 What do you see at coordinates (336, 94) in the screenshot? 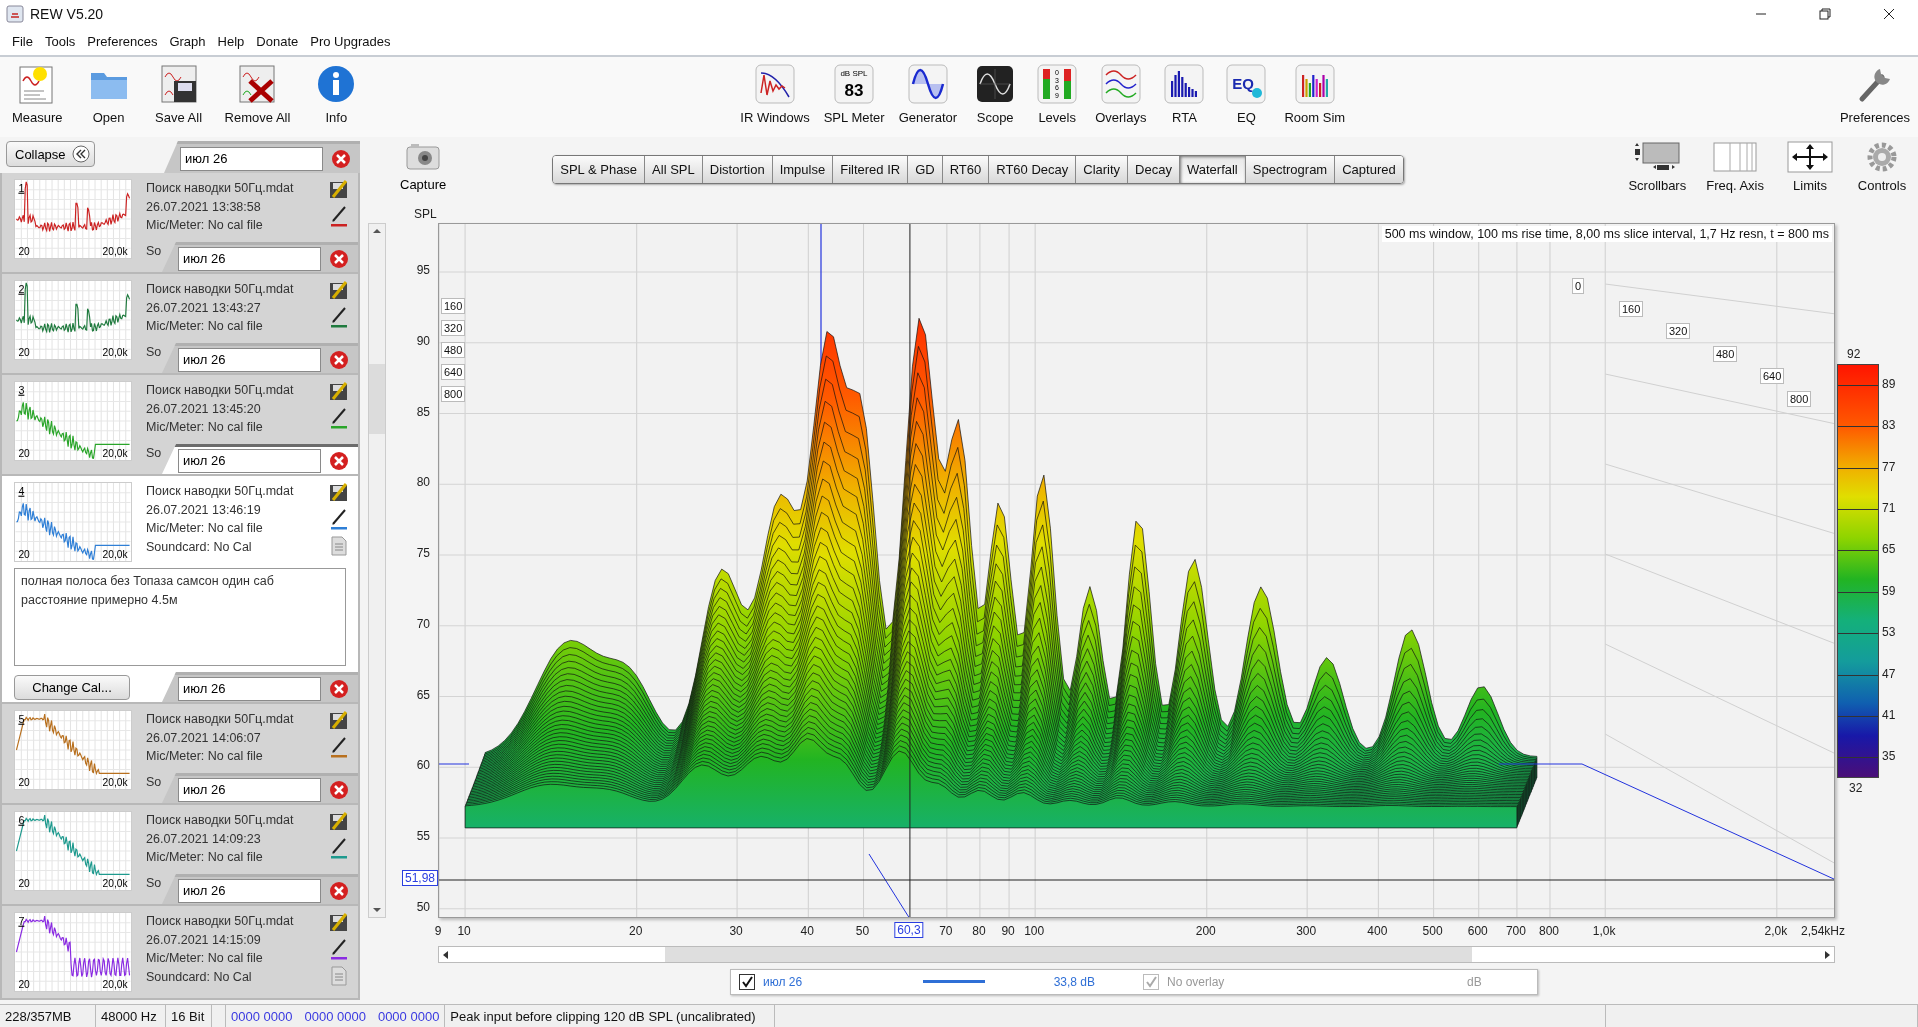
I see `toolbar-button: Info` at bounding box center [336, 94].